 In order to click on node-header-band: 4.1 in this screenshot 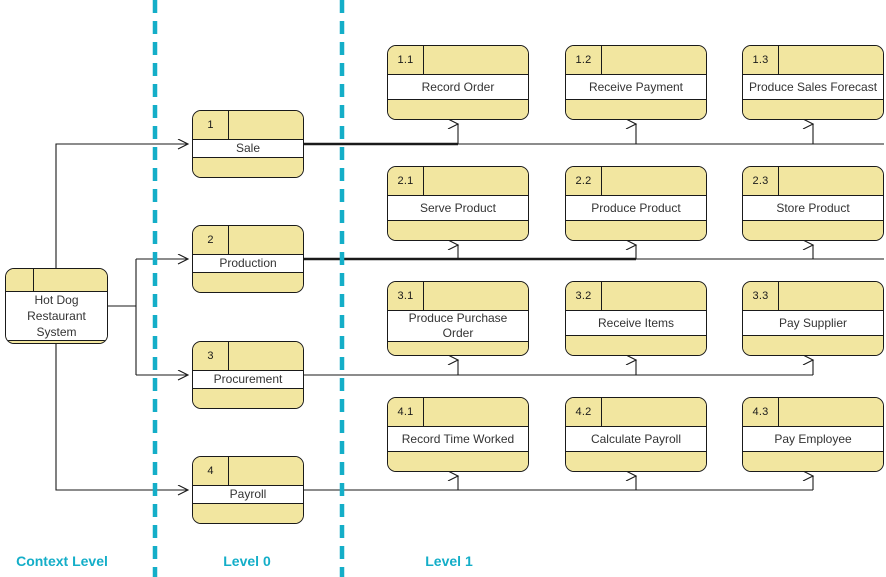, I will do `click(458, 412)`.